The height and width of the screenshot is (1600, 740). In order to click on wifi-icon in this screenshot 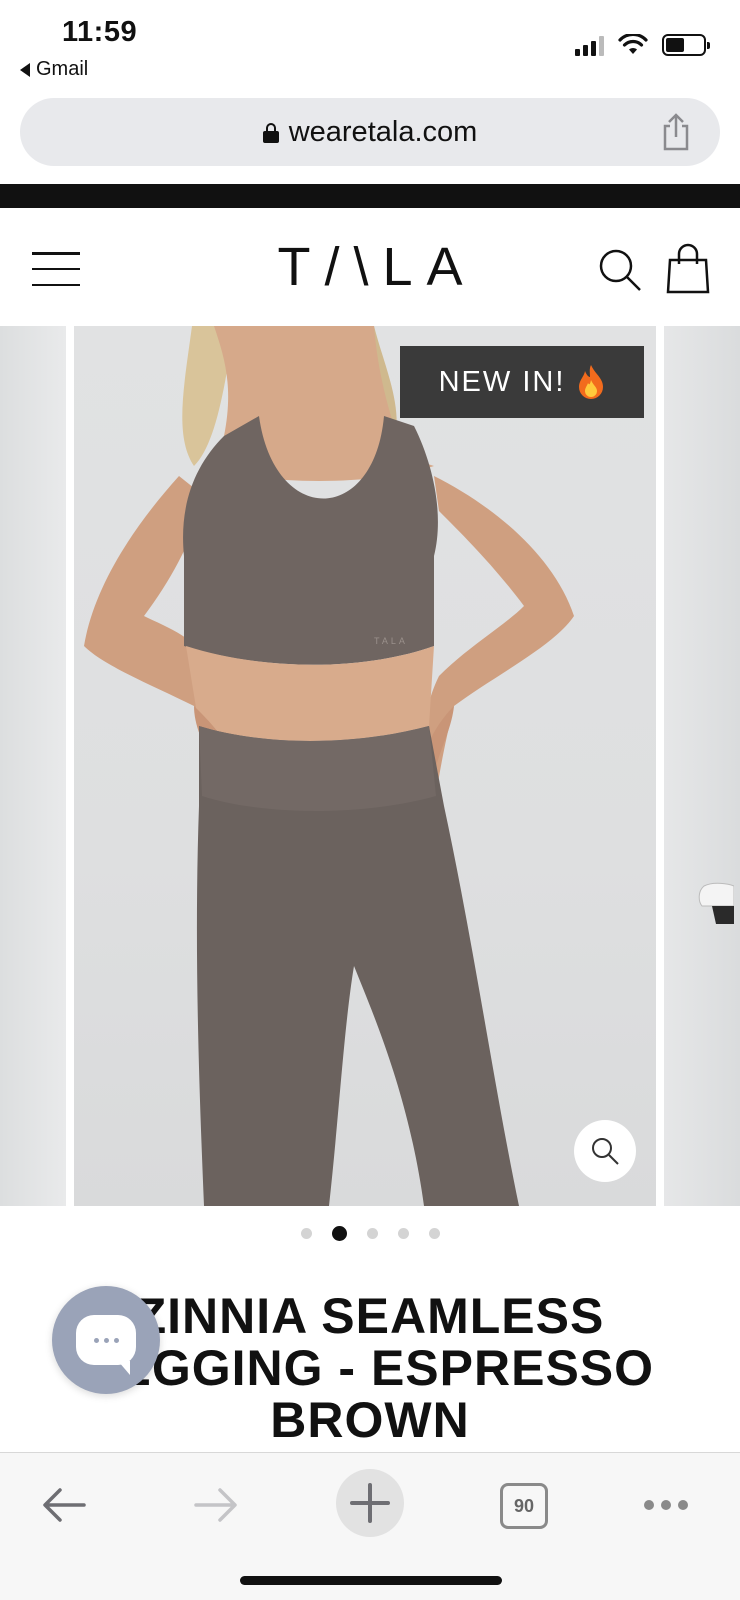, I will do `click(633, 44)`.